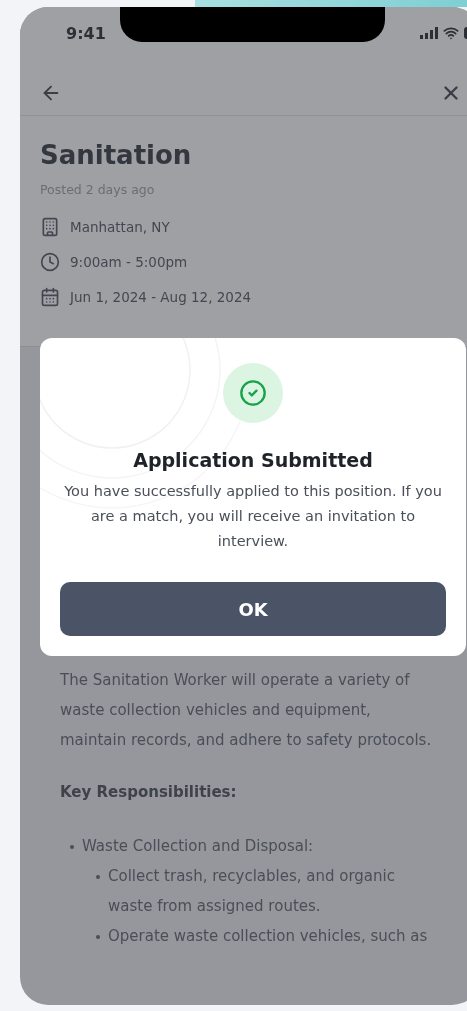  What do you see at coordinates (253, 609) in the screenshot?
I see `ok-button: OK` at bounding box center [253, 609].